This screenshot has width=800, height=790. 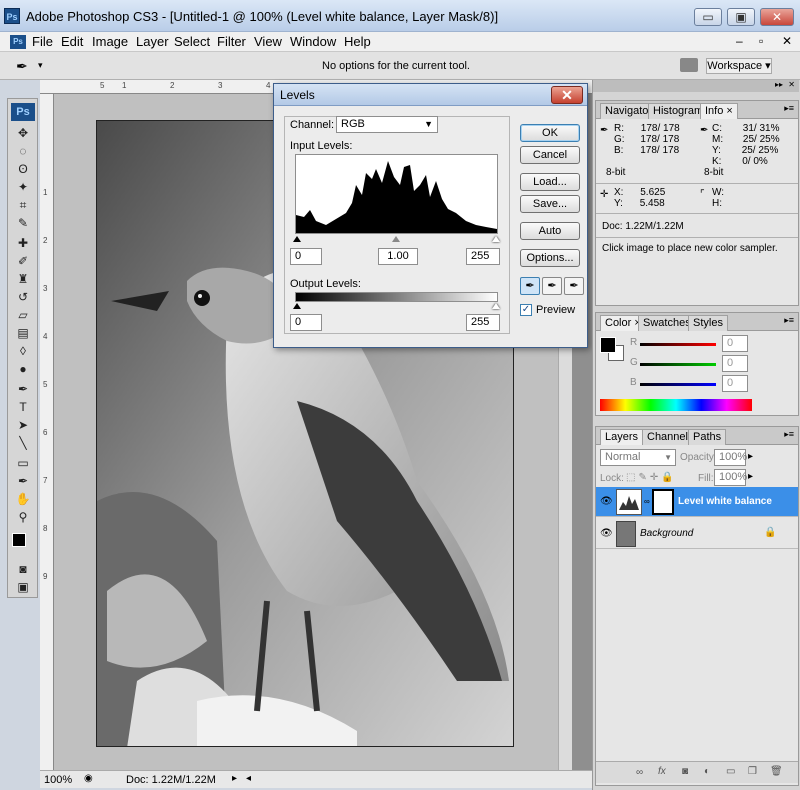 What do you see at coordinates (430, 95) in the screenshot?
I see `levels-dialog-titlebar: Levels ✕` at bounding box center [430, 95].